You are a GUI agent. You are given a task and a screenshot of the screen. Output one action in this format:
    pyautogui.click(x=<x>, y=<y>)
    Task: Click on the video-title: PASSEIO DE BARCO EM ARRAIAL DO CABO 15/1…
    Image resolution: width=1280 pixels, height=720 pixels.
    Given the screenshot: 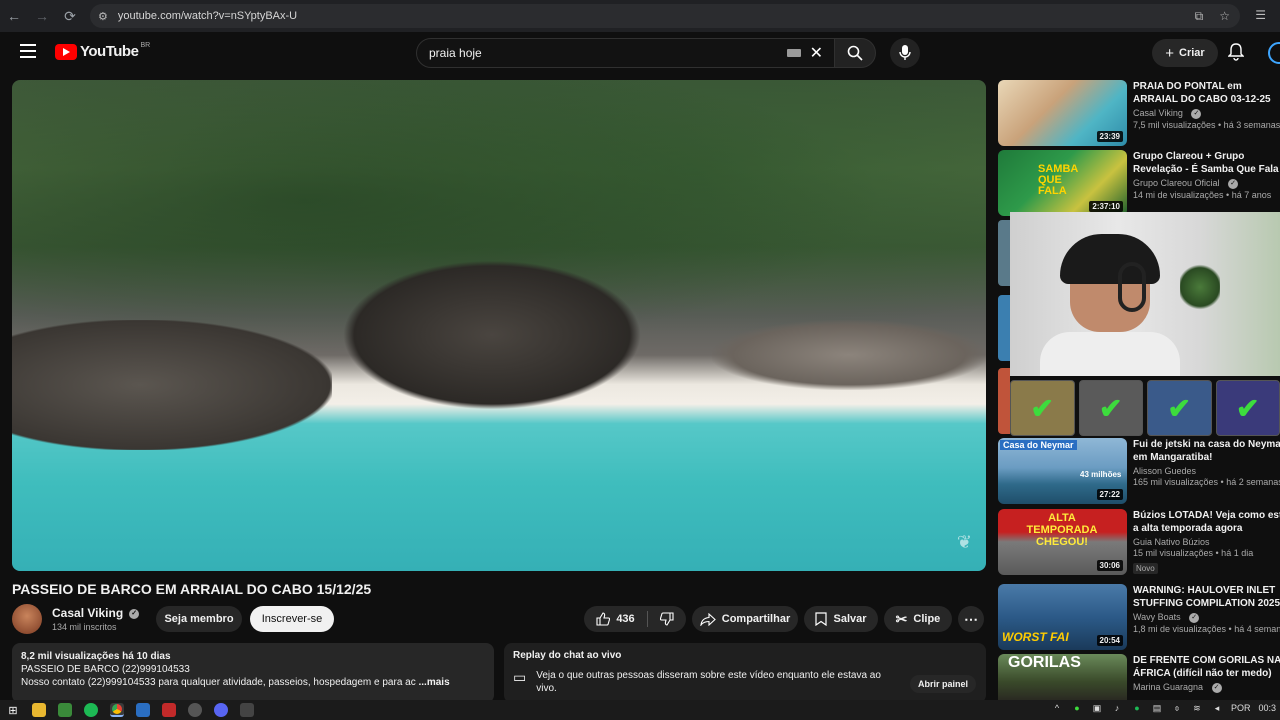 What is the action you would take?
    pyautogui.click(x=192, y=589)
    